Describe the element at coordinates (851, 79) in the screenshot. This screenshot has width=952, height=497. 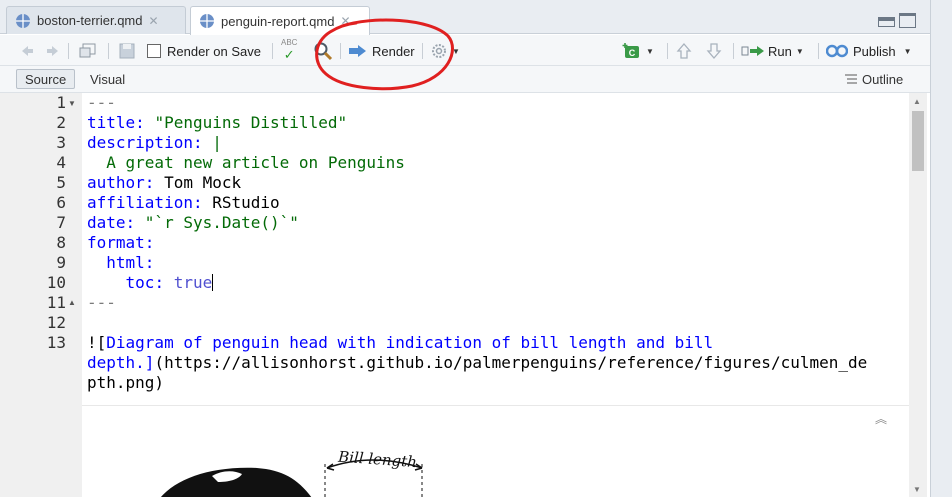
I see `outline-icon` at that location.